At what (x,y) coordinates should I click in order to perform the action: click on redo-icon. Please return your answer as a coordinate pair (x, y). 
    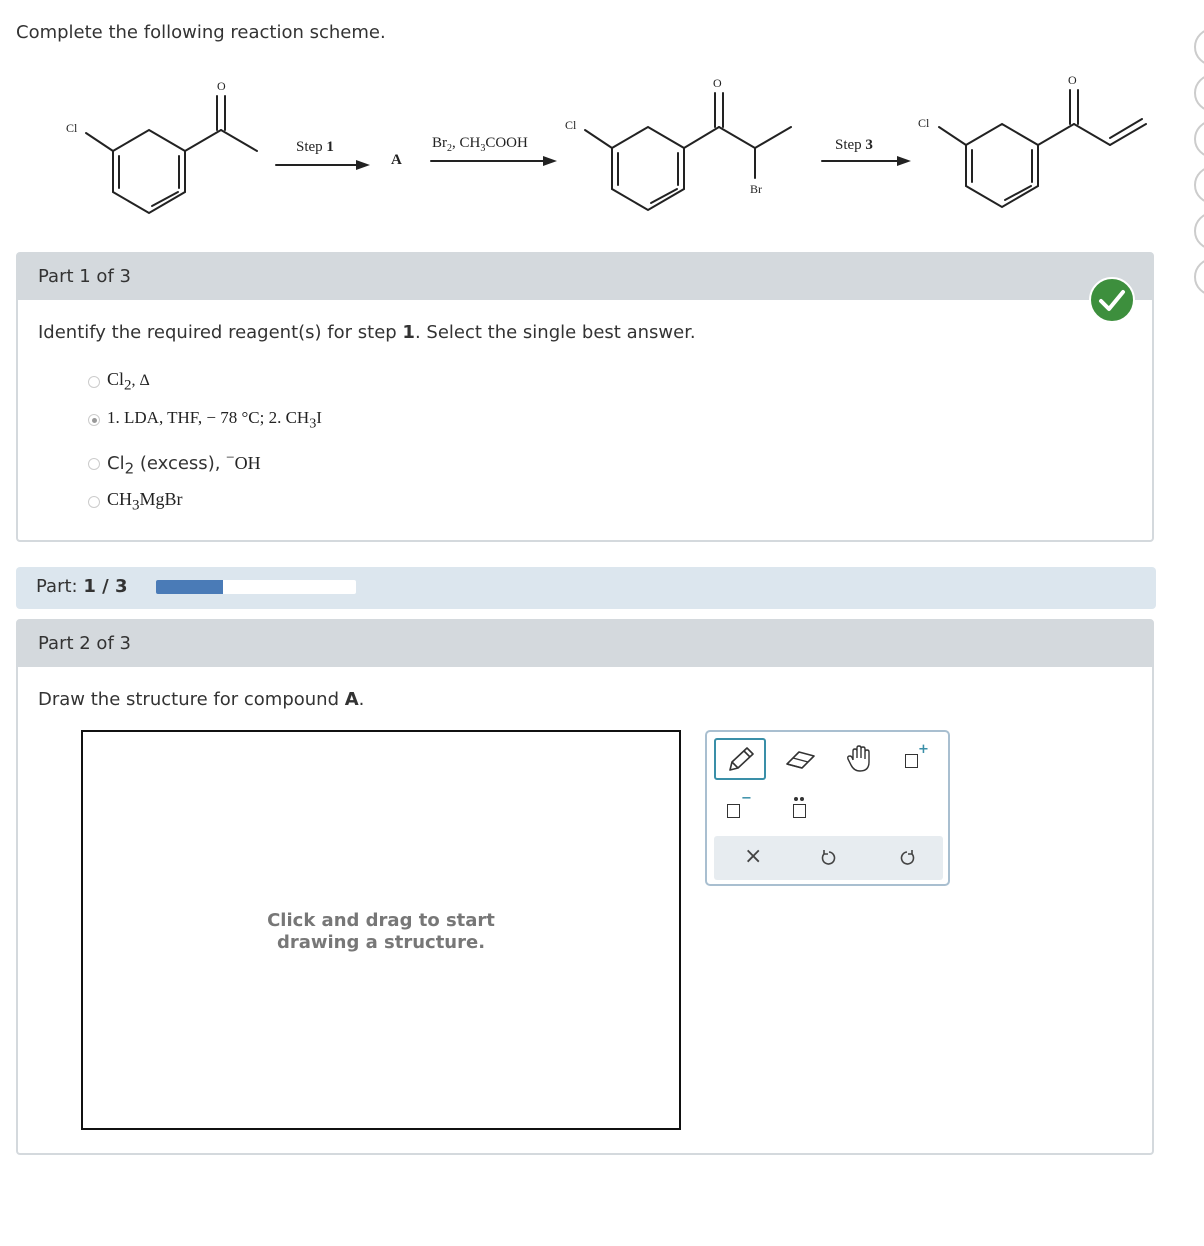
    Looking at the image, I should click on (907, 858).